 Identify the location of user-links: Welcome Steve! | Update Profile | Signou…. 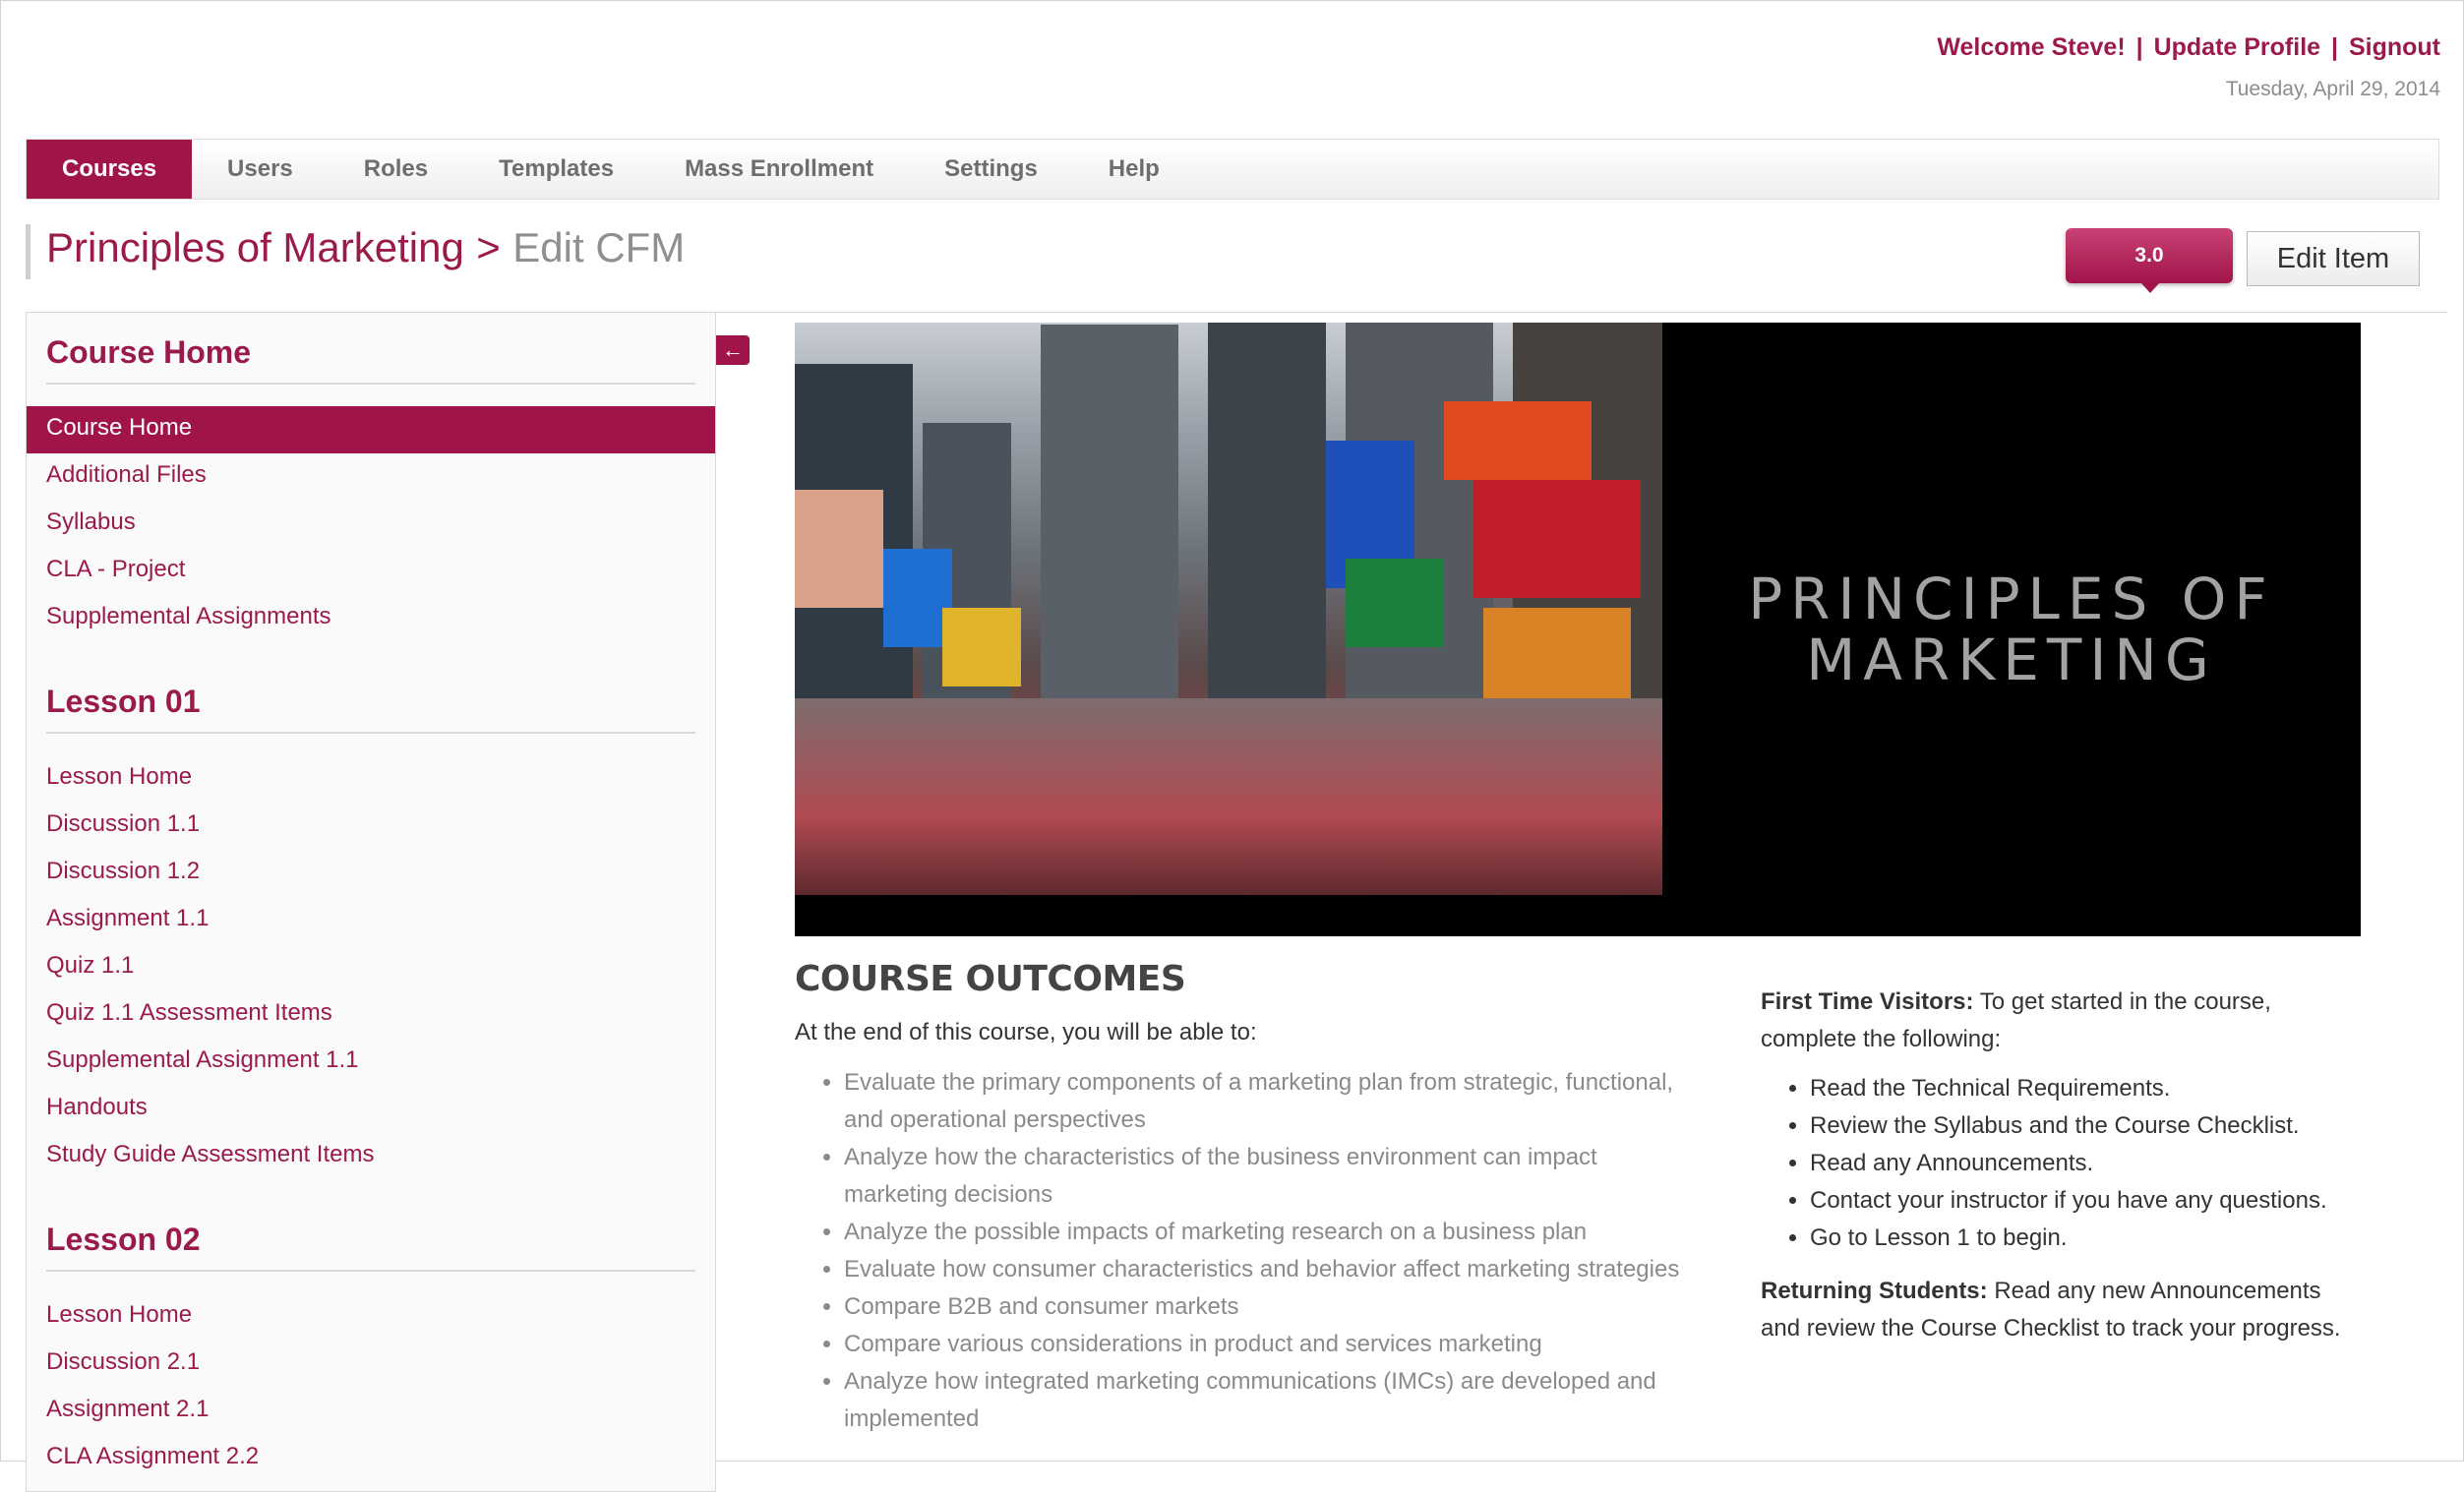
(2189, 47).